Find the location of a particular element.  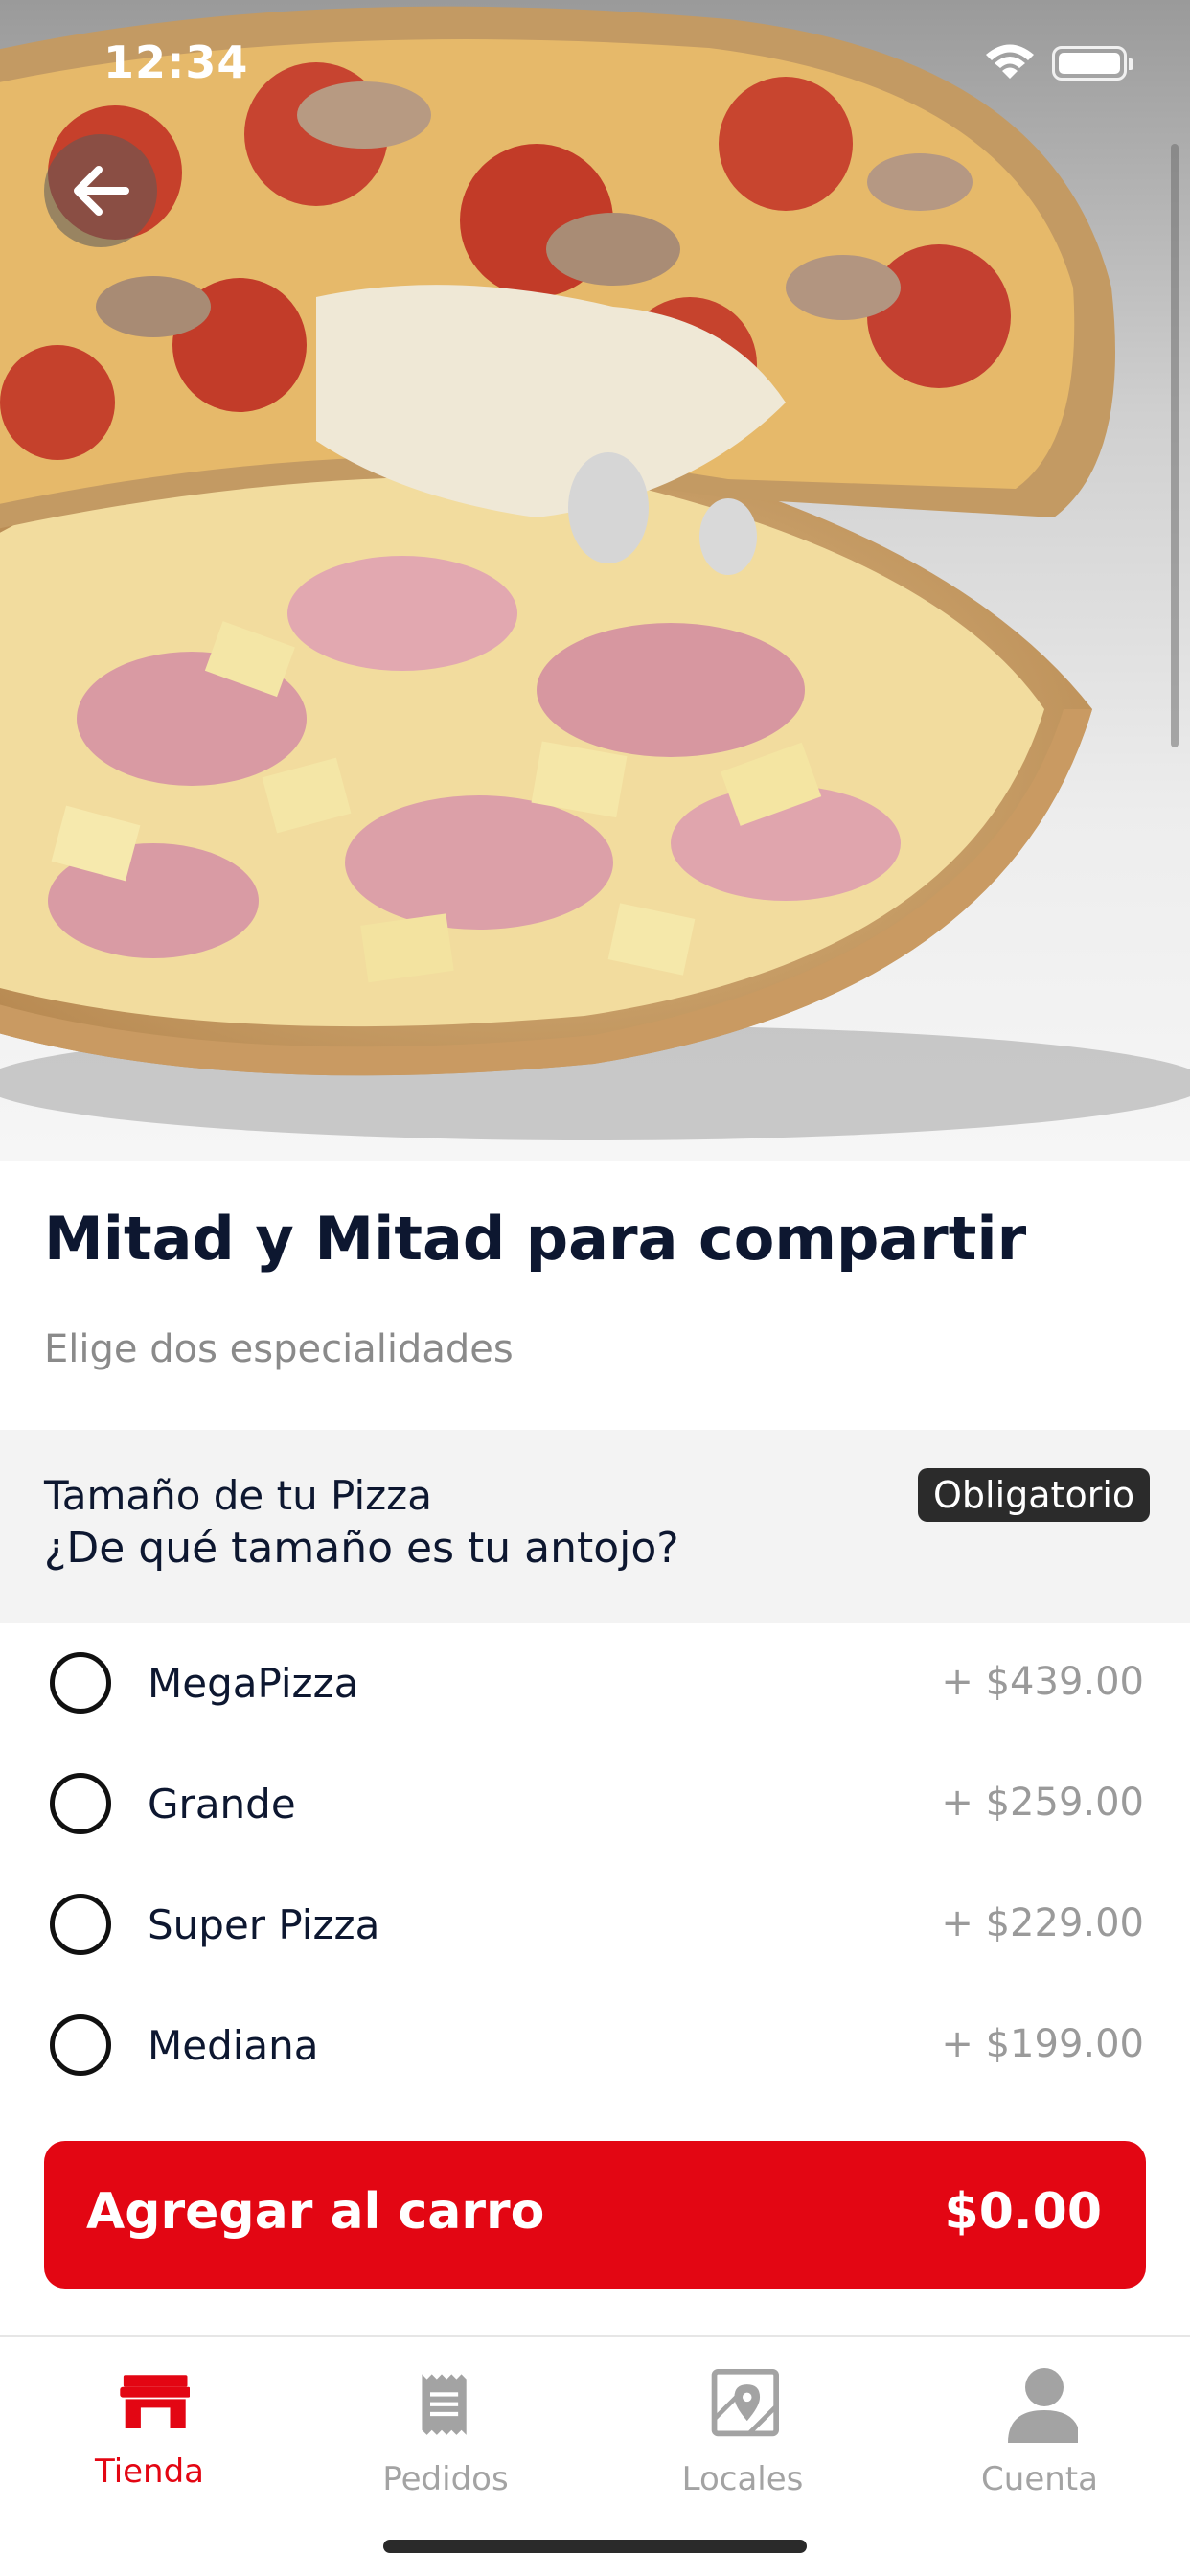

option-label: Mediana is located at coordinates (234, 2045).